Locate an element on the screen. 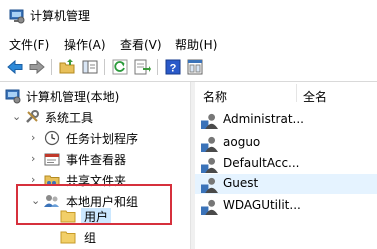 The image size is (377, 249). tree-item-groups: 组 is located at coordinates (95, 237).